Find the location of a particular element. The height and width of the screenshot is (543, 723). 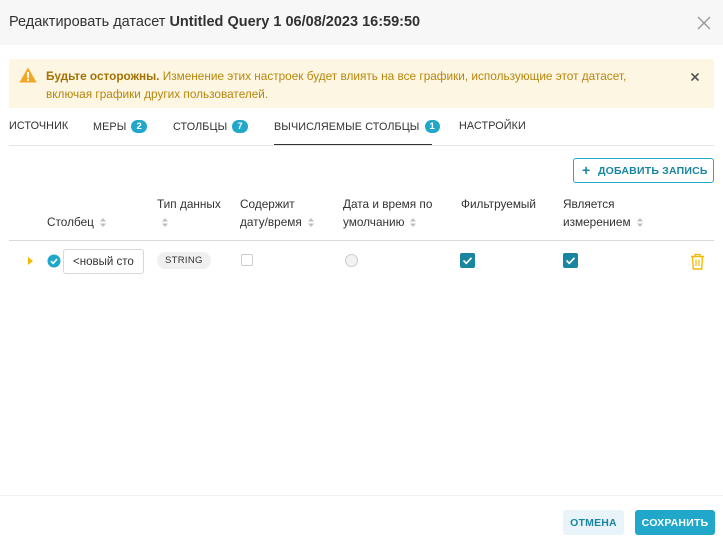

plus-icon: + is located at coordinates (586, 170).